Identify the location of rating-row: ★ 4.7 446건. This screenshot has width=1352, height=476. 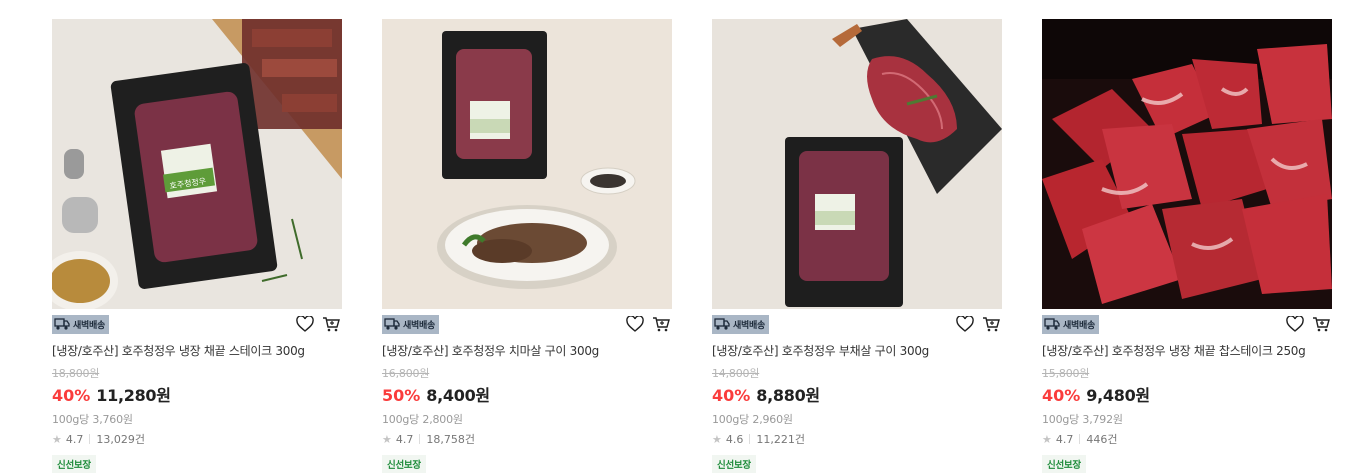
(1187, 439).